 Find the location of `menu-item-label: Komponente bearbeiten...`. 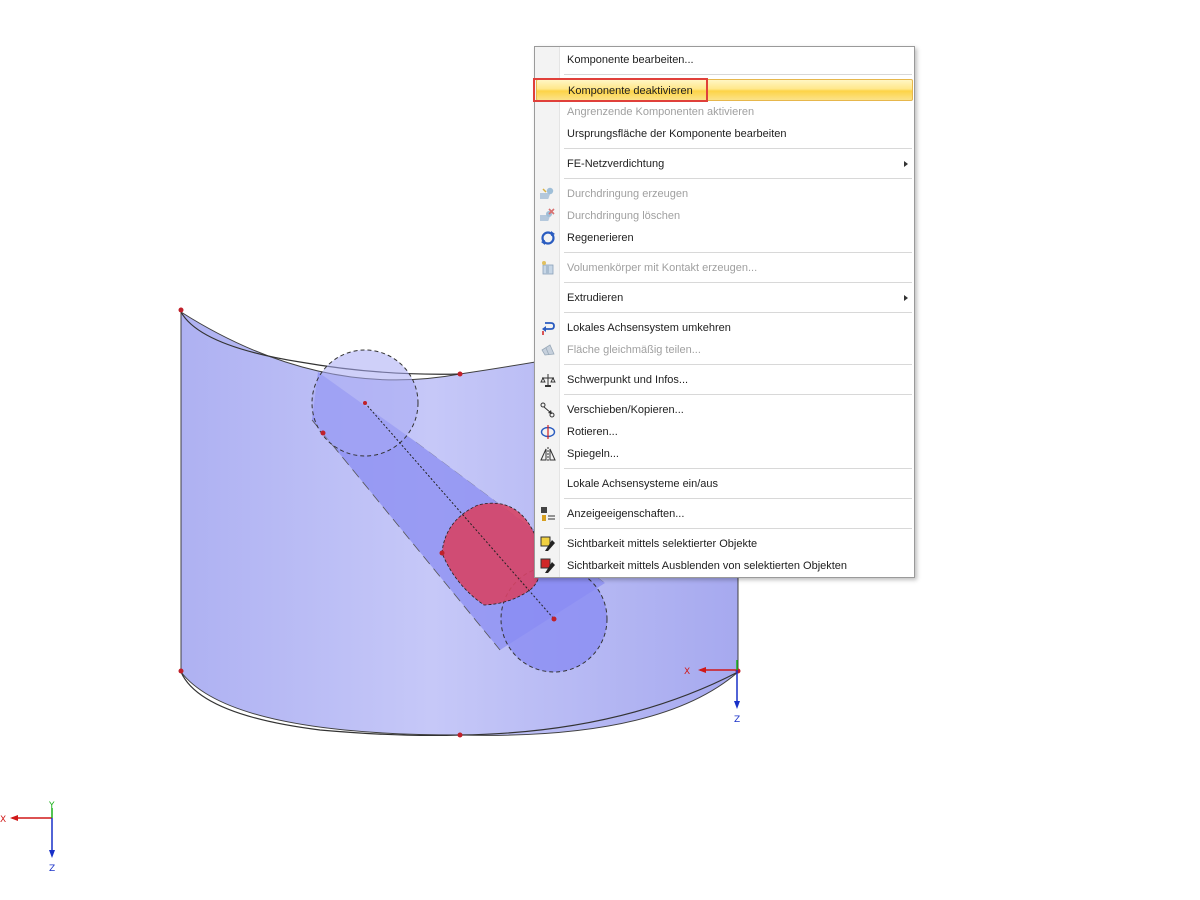

menu-item-label: Komponente bearbeiten... is located at coordinates (630, 60).